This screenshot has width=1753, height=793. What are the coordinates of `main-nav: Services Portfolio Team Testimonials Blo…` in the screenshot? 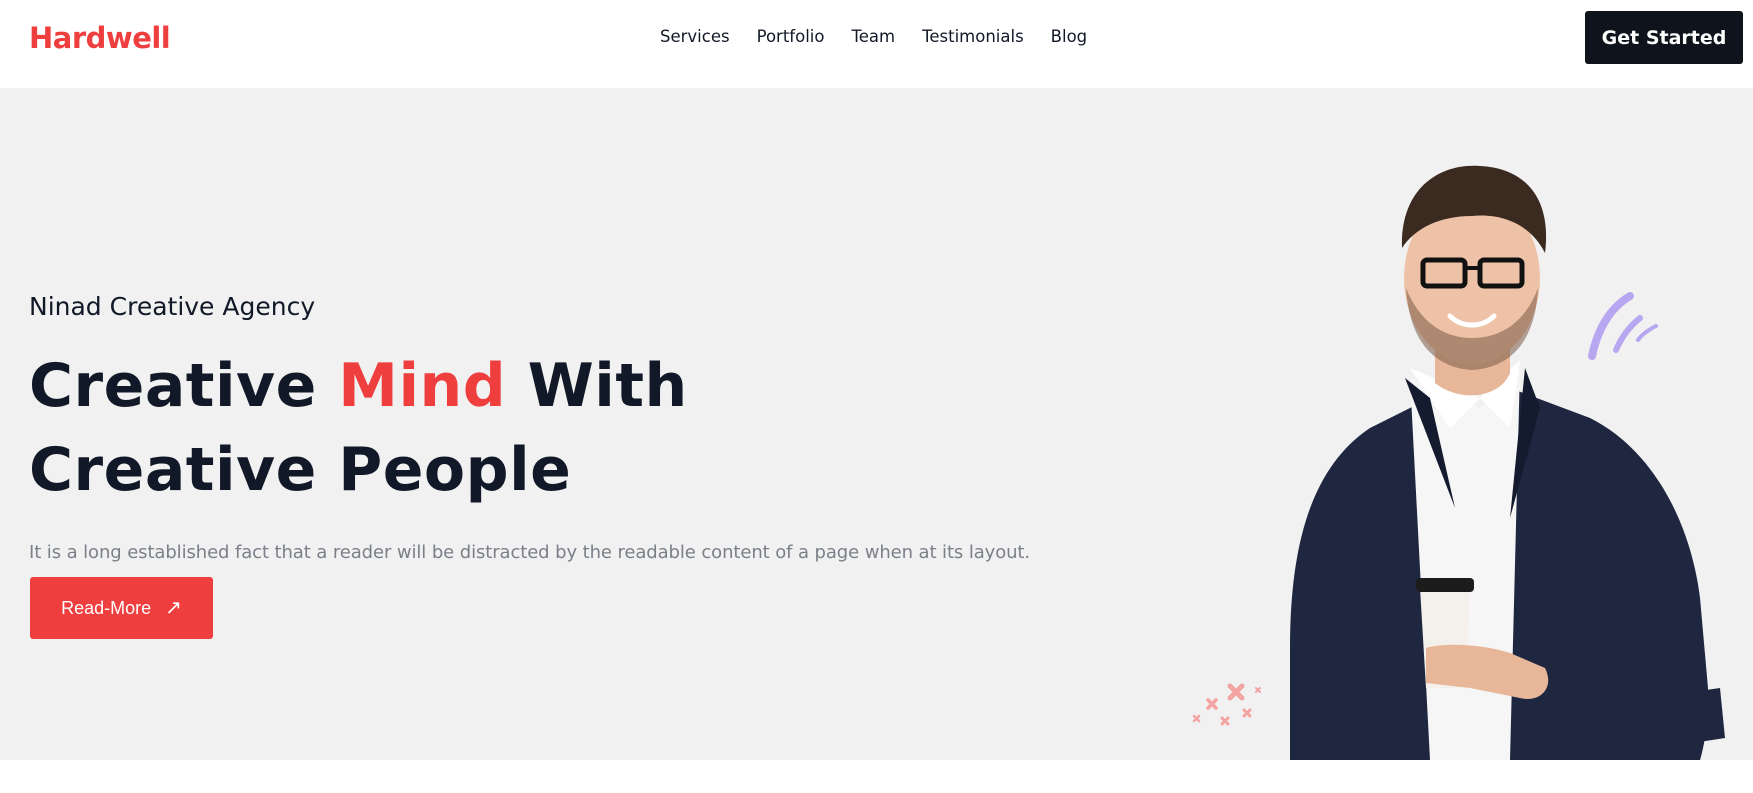 It's located at (887, 37).